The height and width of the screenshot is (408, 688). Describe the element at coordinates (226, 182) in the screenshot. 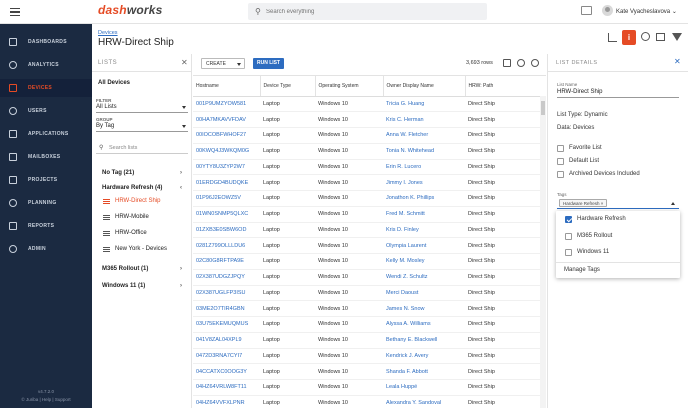

I see `hostname-link: 01ERDGD4BUDQKE` at that location.